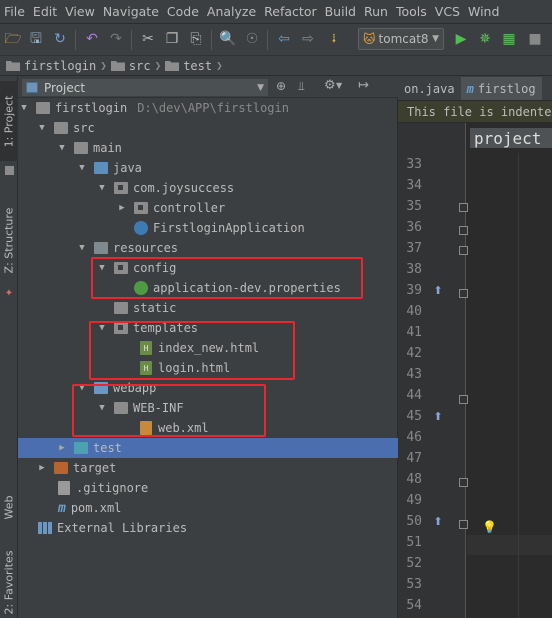 The width and height of the screenshot is (552, 618). Describe the element at coordinates (131, 11) in the screenshot. I see `menu-navigate: Navigate` at that location.